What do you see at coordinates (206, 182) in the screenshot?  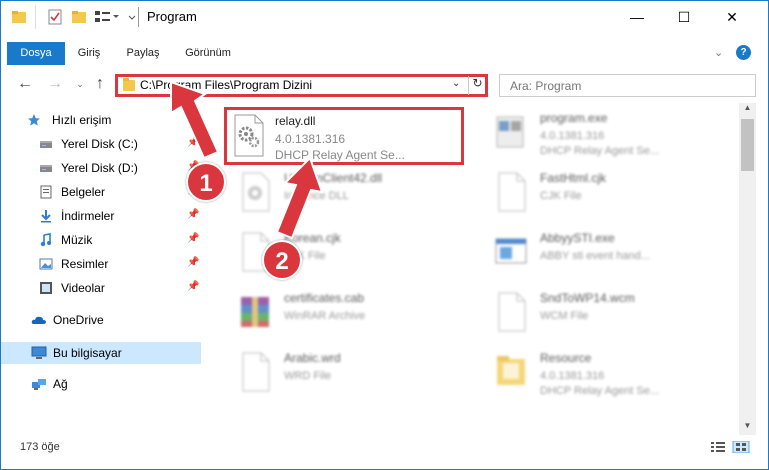 I see `callout-1: 1` at bounding box center [206, 182].